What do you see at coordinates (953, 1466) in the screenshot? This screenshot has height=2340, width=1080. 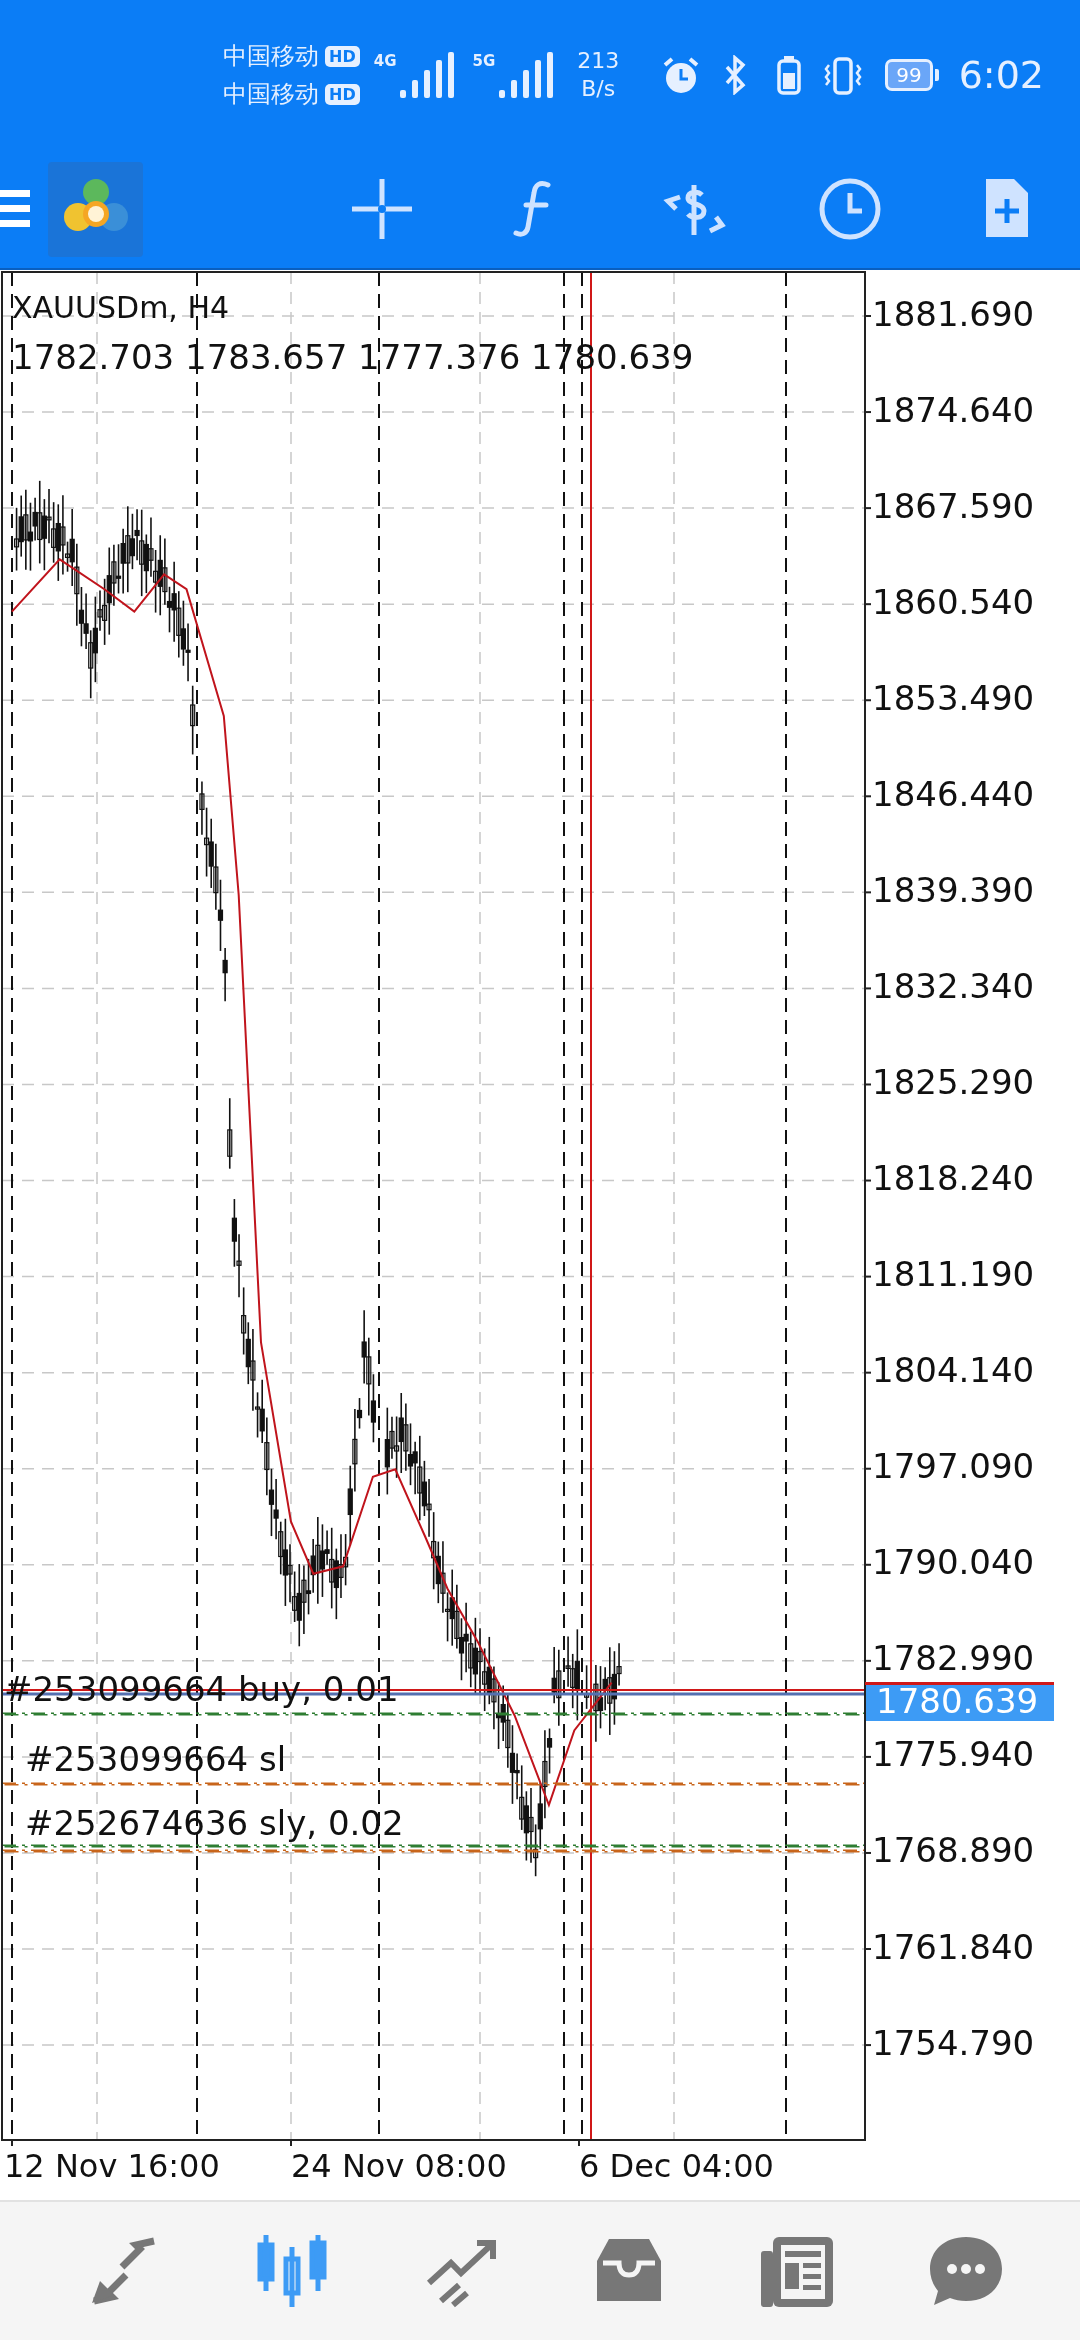 I see `price-label: 1797.090` at bounding box center [953, 1466].